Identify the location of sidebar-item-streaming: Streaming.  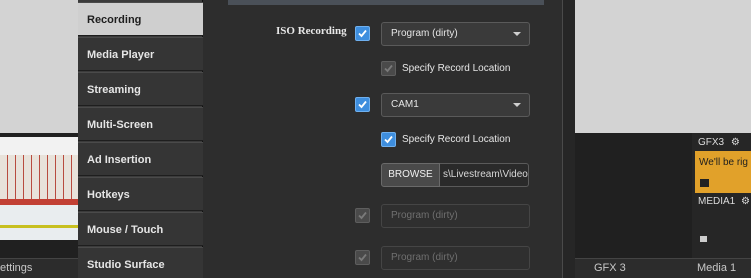
(140, 89).